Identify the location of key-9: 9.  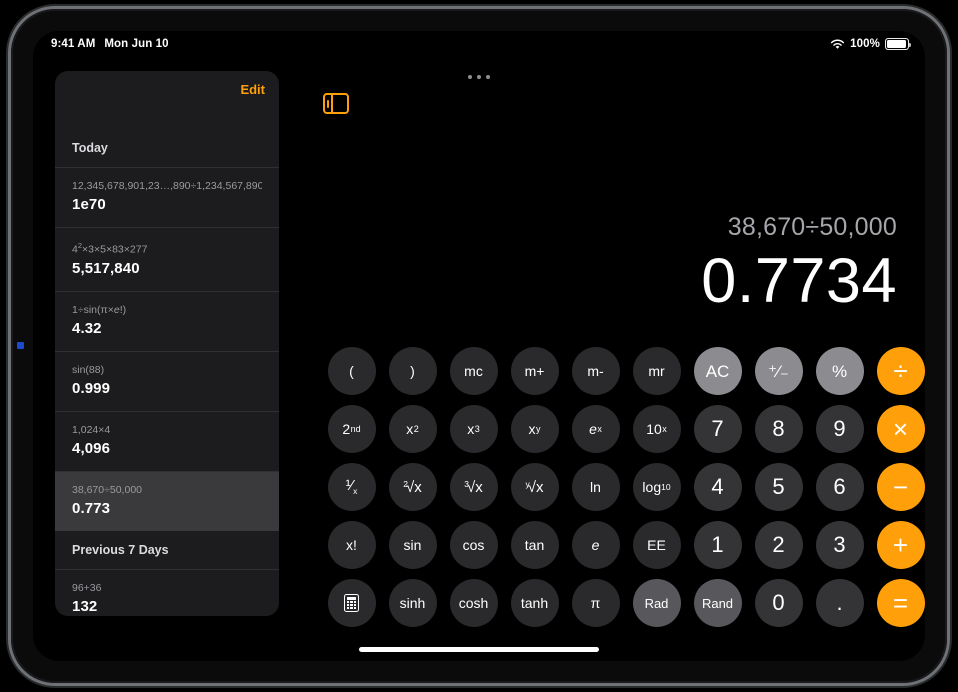
(839, 429).